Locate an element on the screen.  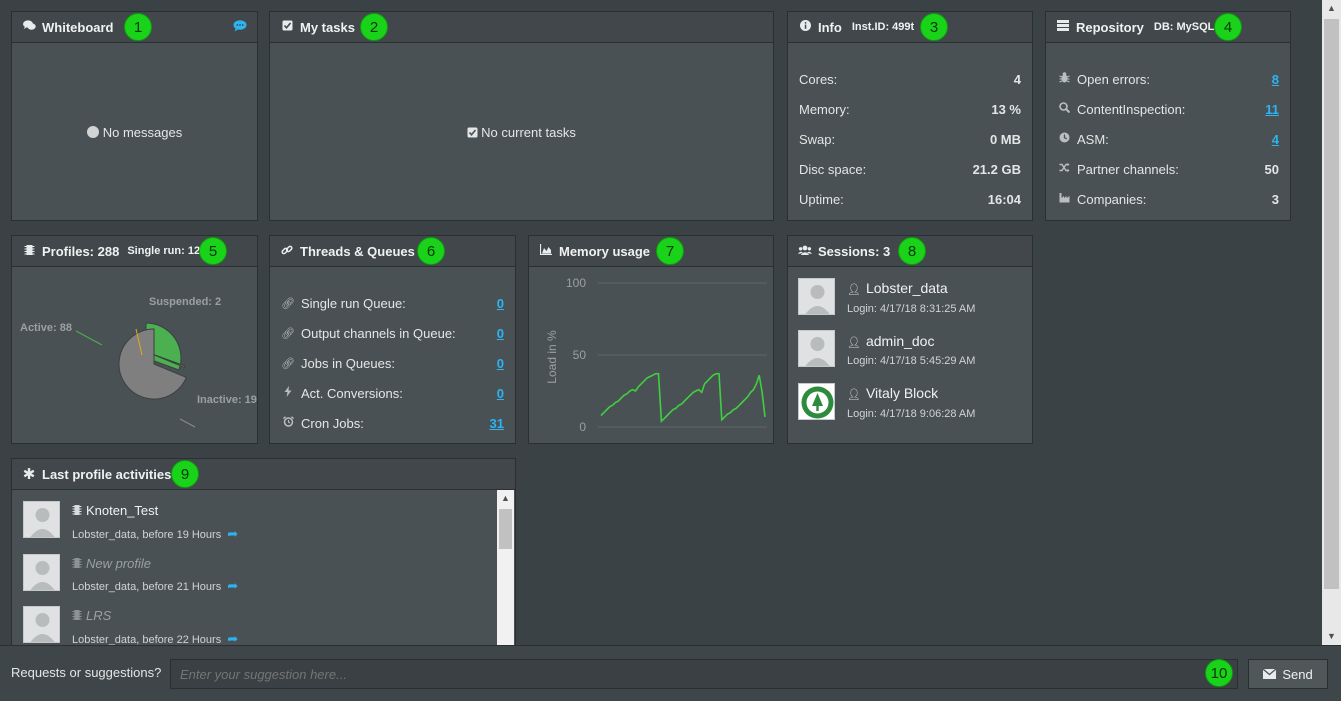
tasks-empty: No current tasks is located at coordinates (521, 133).